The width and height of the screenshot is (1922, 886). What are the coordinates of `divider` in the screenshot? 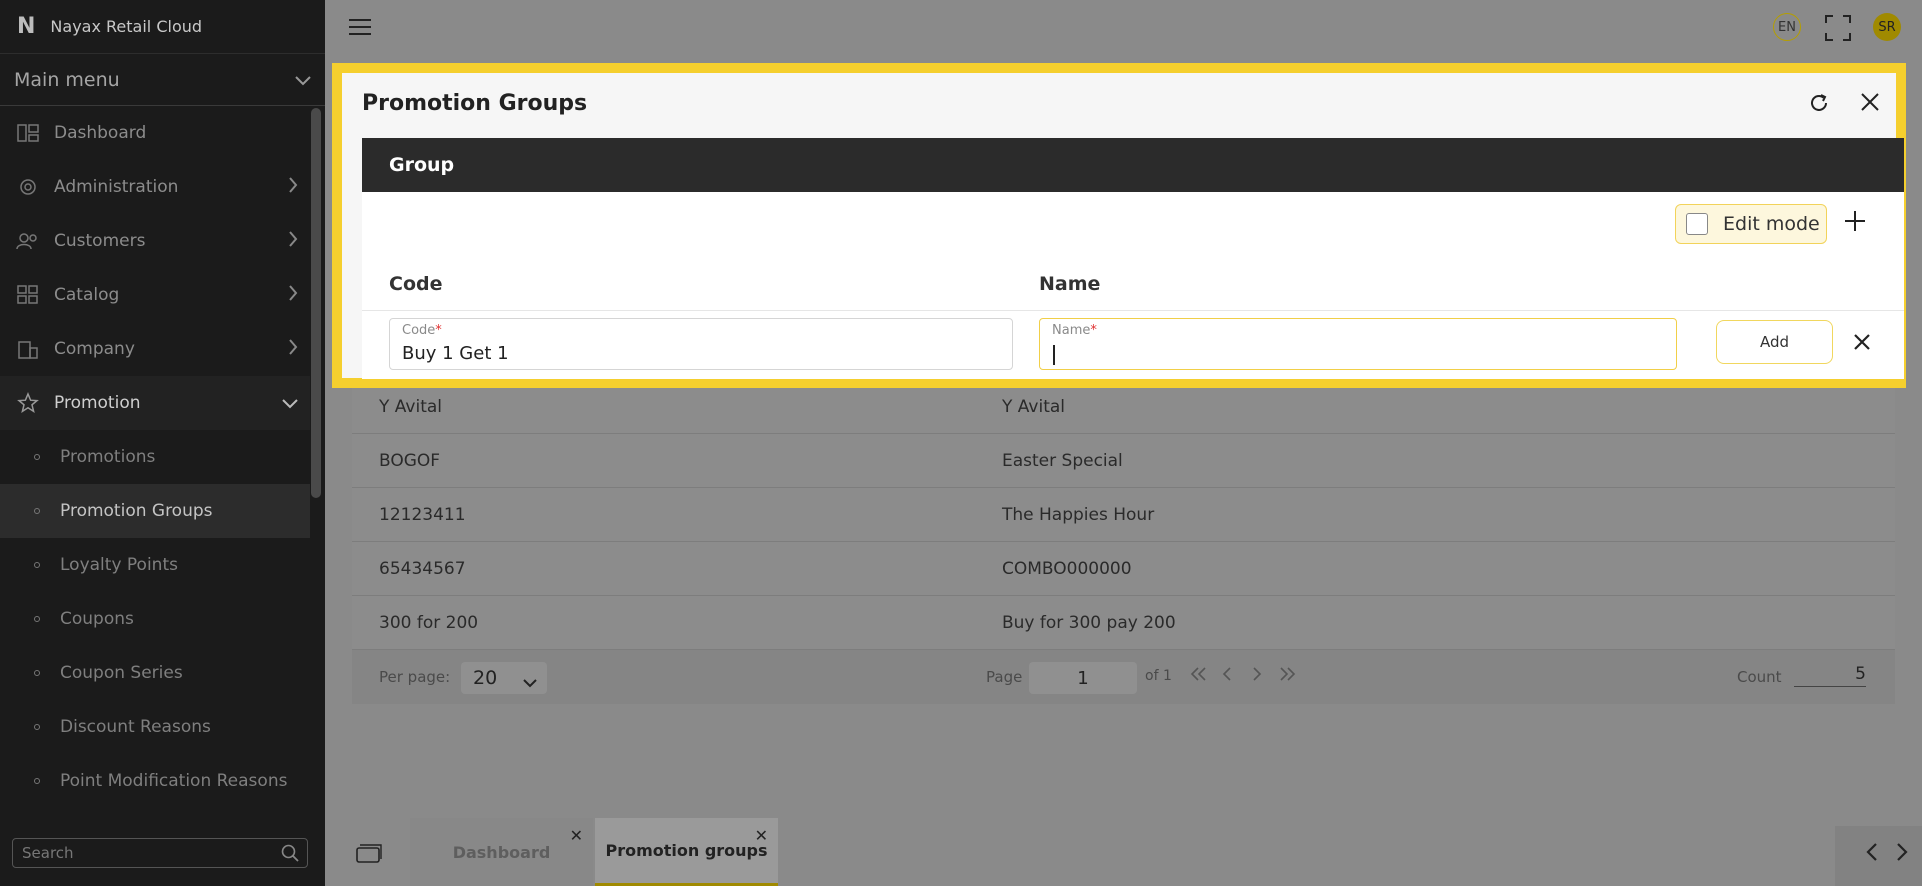 It's located at (1133, 310).